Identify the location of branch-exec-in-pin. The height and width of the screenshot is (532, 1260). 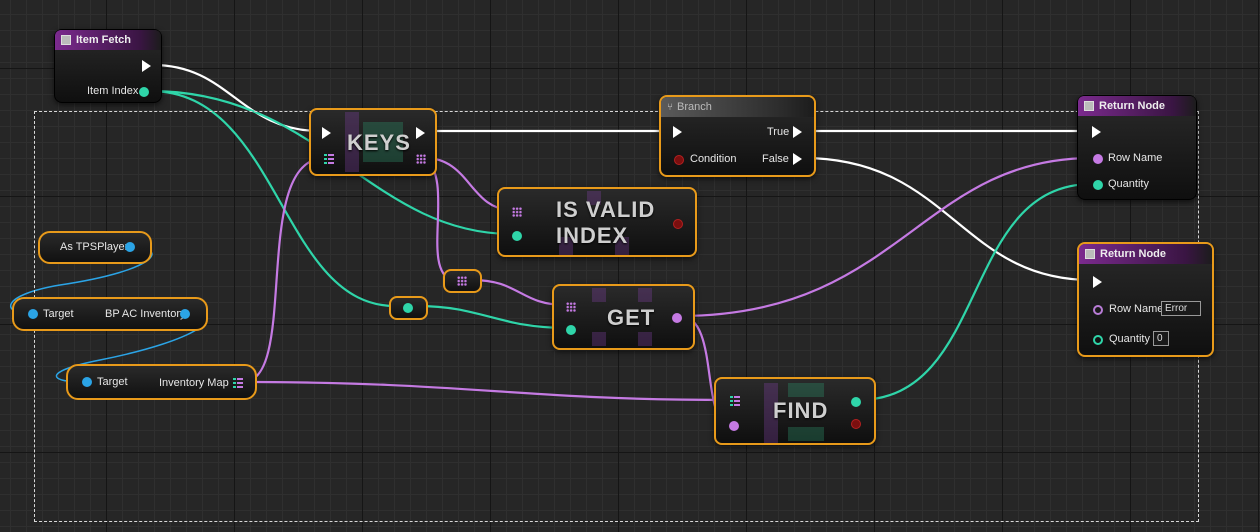
(677, 132).